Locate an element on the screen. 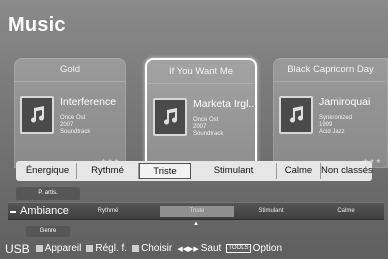 Image resolution: width=388 pixels, height=259 pixels. strip-item-selected: Triste is located at coordinates (197, 211).